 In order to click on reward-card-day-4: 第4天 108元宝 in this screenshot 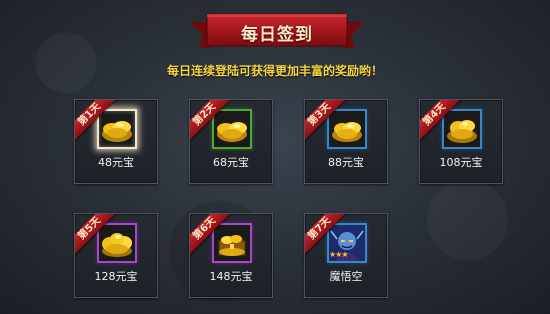, I will do `click(461, 141)`.